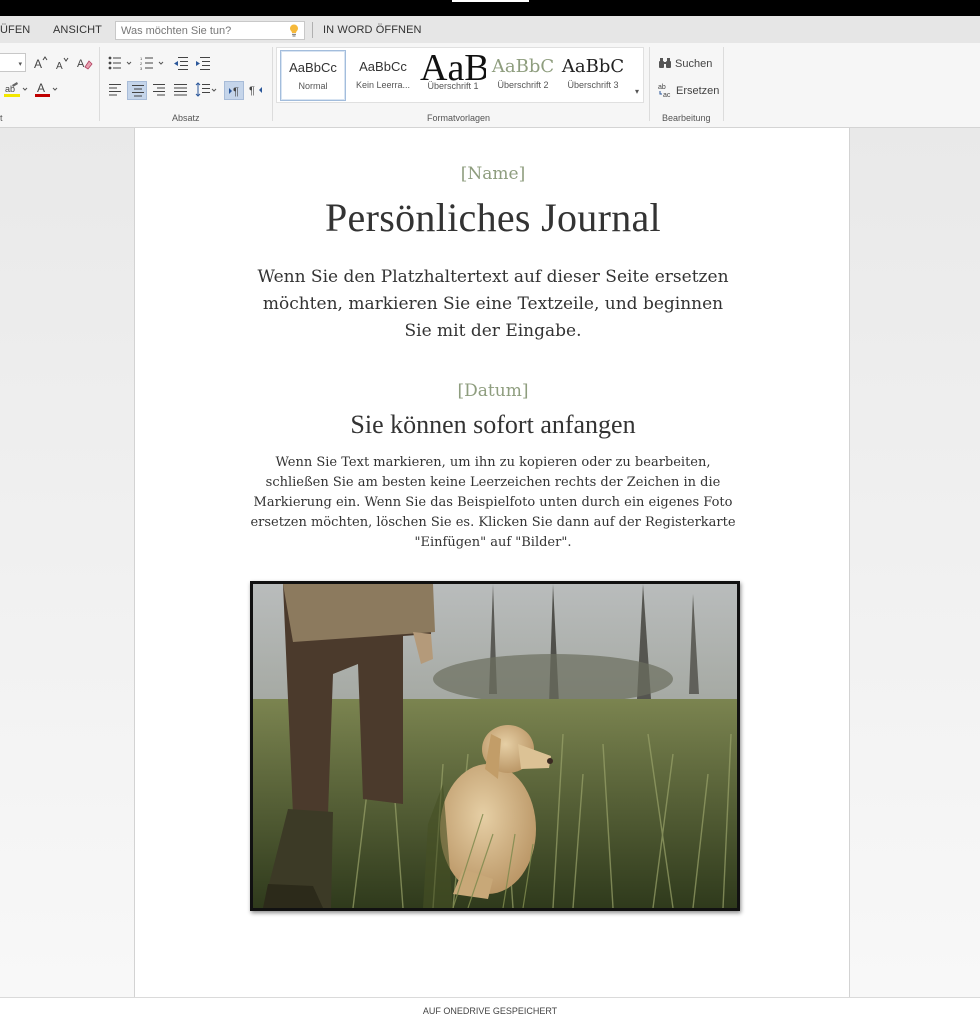 The image size is (980, 1020). Describe the element at coordinates (16, 90) in the screenshot. I see `highlight-icon: ab` at that location.